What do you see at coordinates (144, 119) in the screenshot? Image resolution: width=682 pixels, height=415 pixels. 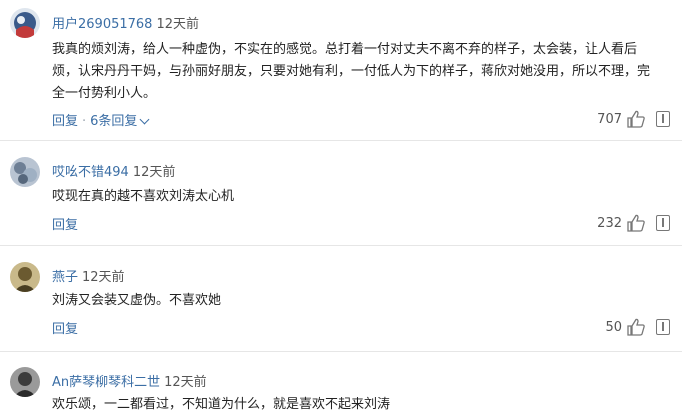 I see `chevron-down-icon` at bounding box center [144, 119].